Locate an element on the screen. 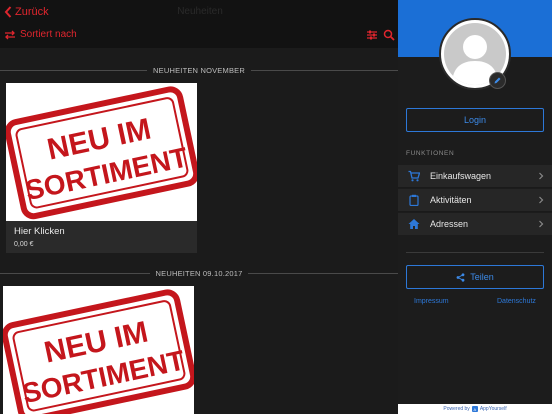 The image size is (552, 414). menu-item-label: Einkaufswagen is located at coordinates (461, 176).